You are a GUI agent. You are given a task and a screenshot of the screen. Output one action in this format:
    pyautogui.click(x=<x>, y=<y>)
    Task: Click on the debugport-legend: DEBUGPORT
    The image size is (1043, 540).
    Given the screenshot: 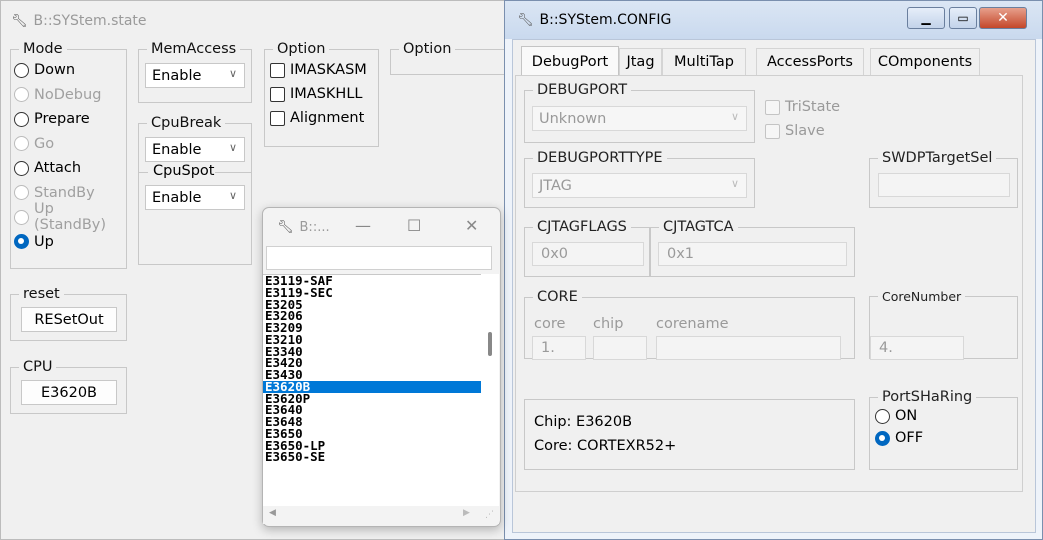 What is the action you would take?
    pyautogui.click(x=582, y=90)
    